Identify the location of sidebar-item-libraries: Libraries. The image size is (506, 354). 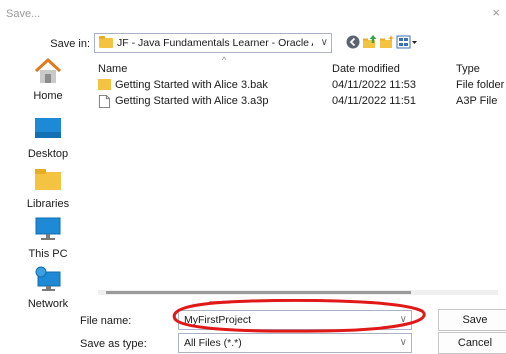
(48, 188).